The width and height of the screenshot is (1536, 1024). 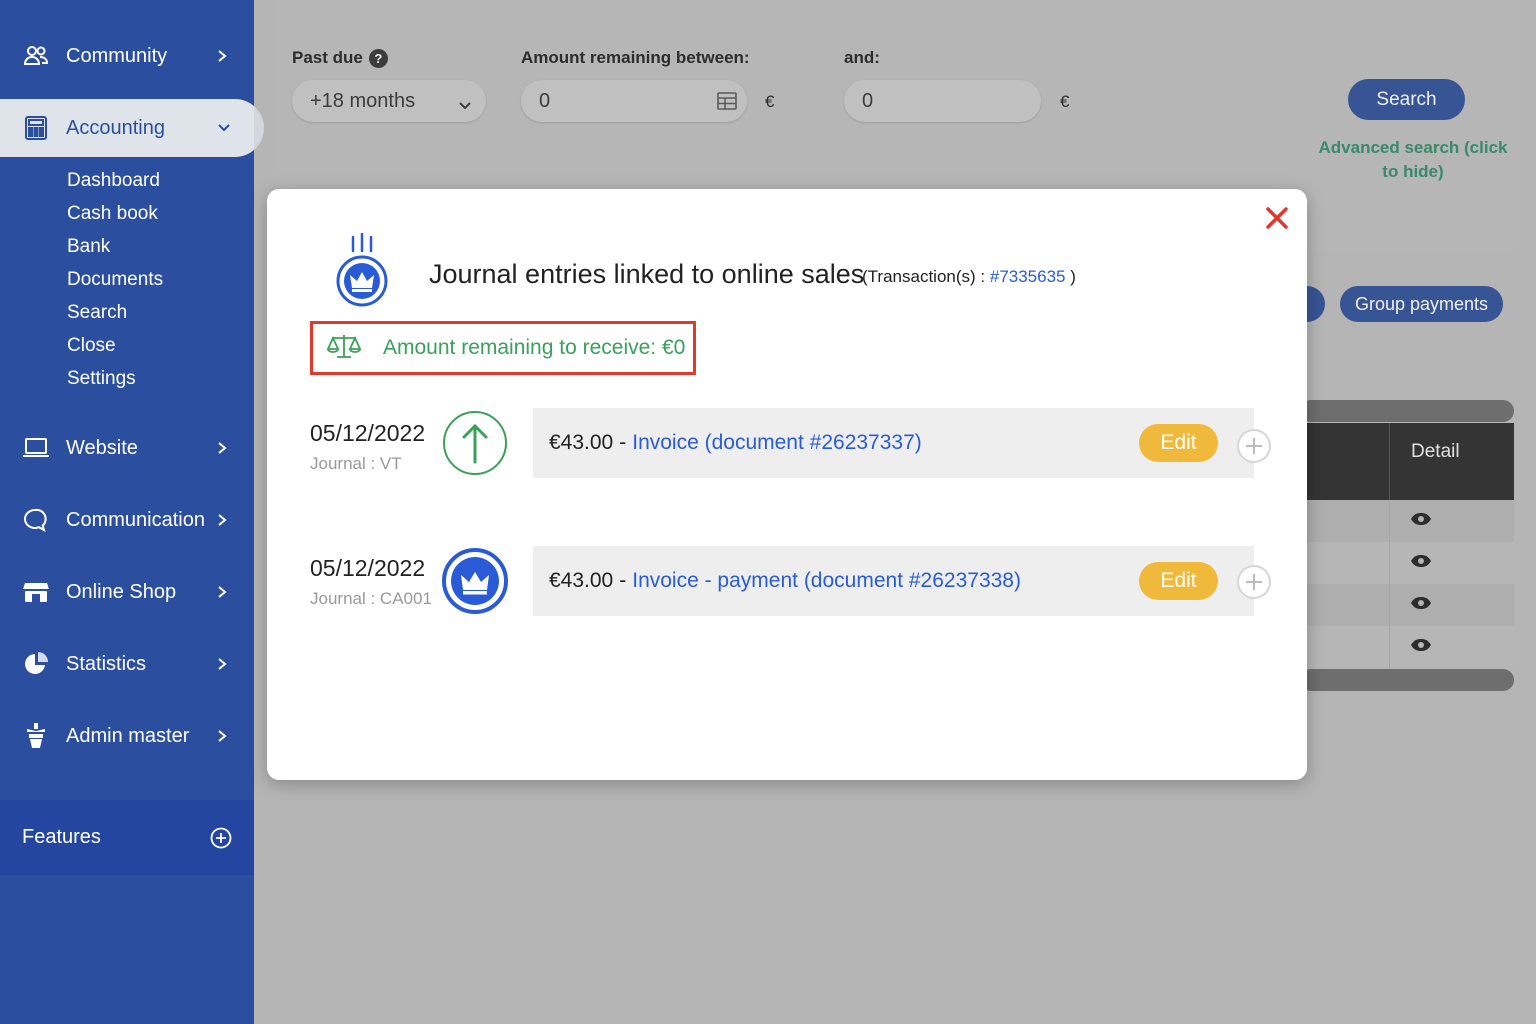 What do you see at coordinates (61, 837) in the screenshot?
I see `features-label: Features` at bounding box center [61, 837].